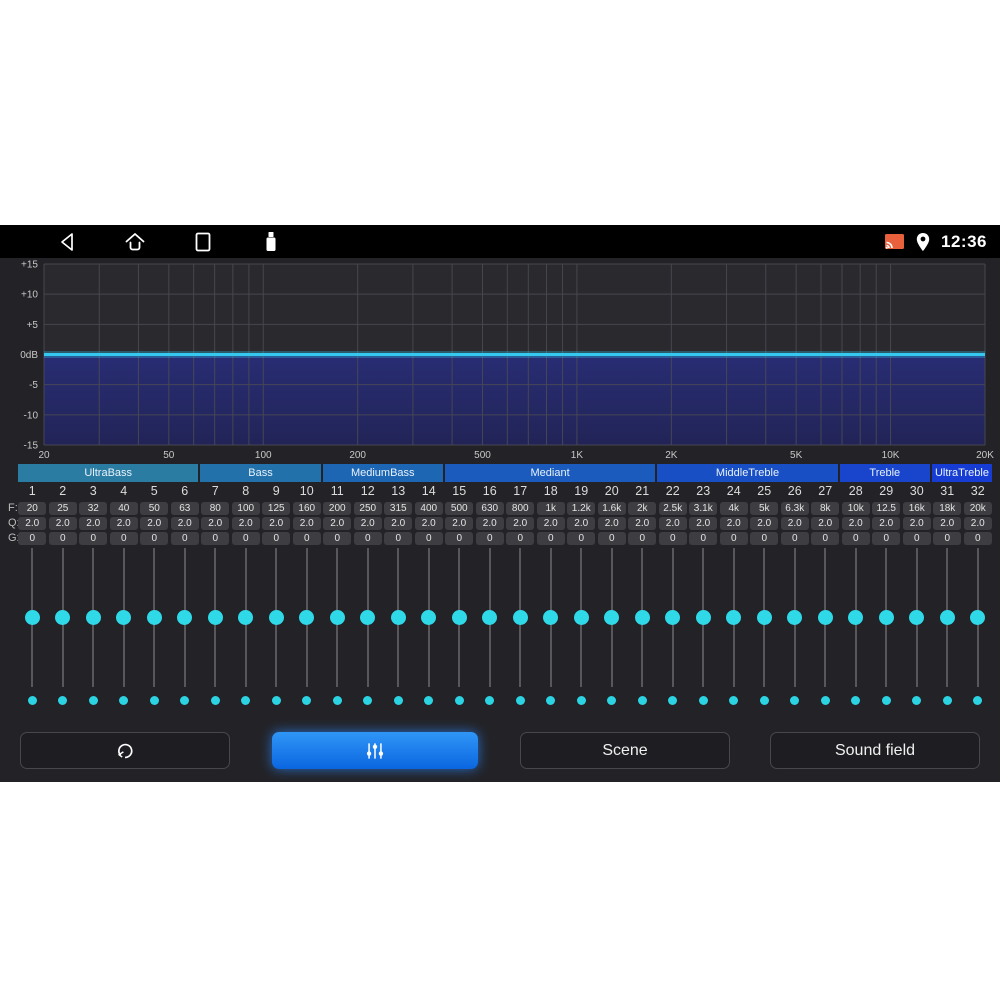 The height and width of the screenshot is (1000, 1000). What do you see at coordinates (124, 491) in the screenshot?
I see `band-number-4: 4` at bounding box center [124, 491].